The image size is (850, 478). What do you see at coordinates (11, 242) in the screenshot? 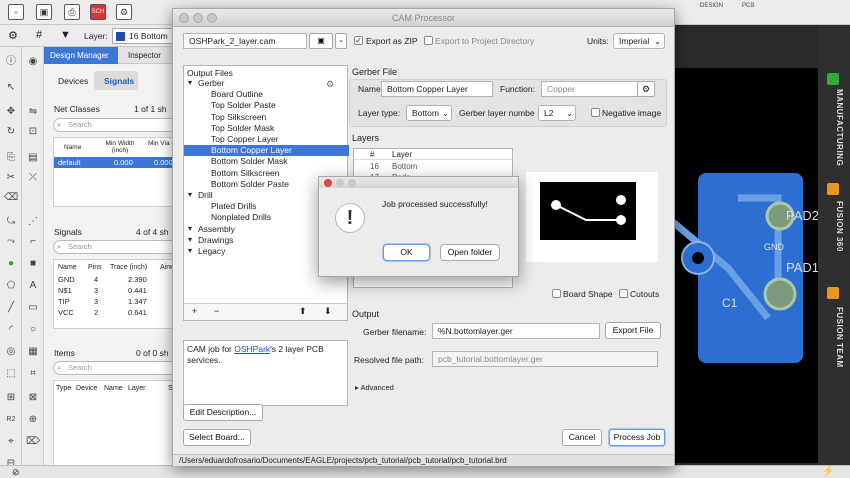
I see `ripup-icon: ⤳` at bounding box center [11, 242].